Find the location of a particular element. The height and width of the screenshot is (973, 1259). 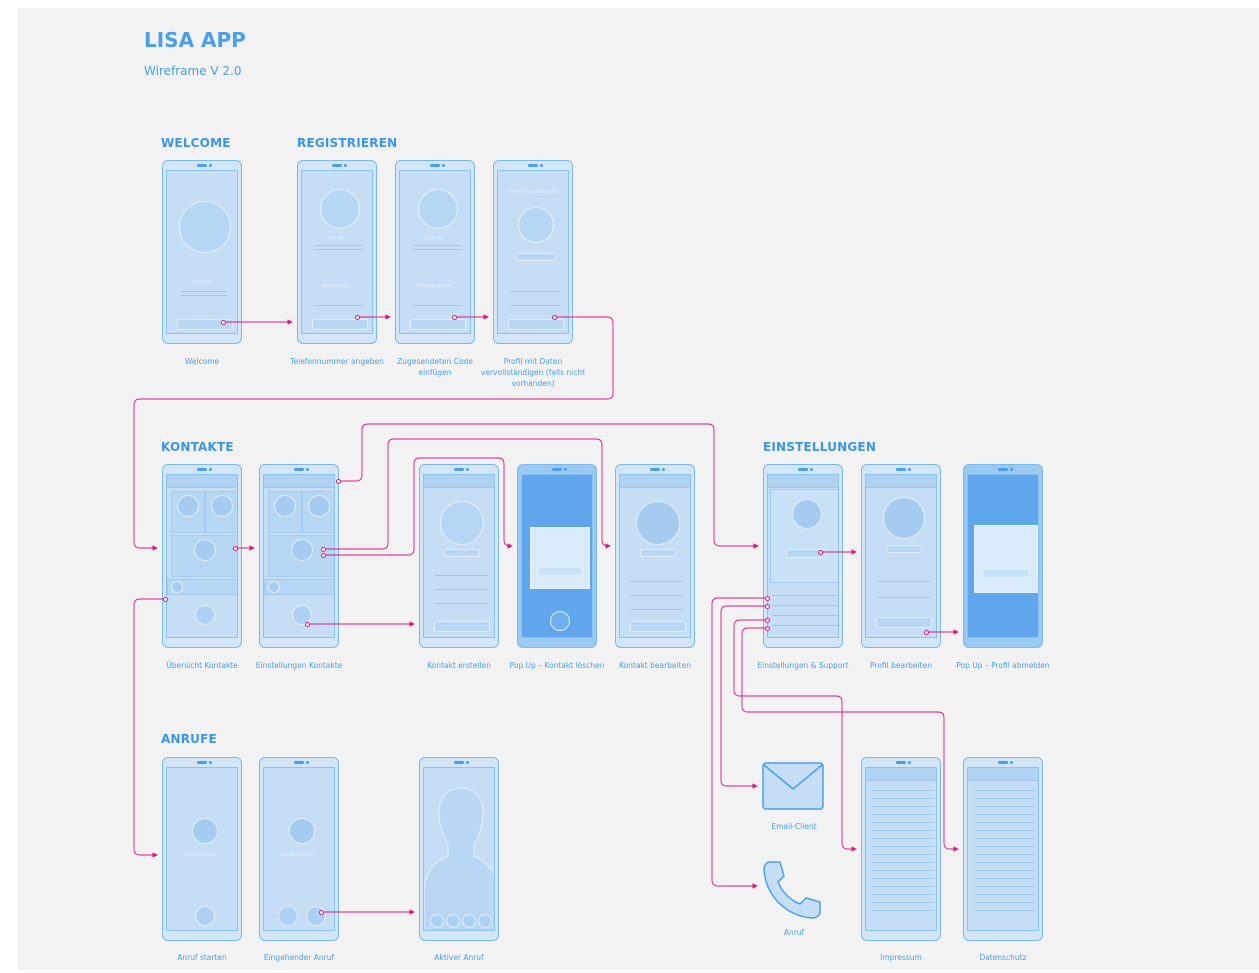

hotspot-kontakt-anrufen is located at coordinates (165, 599).